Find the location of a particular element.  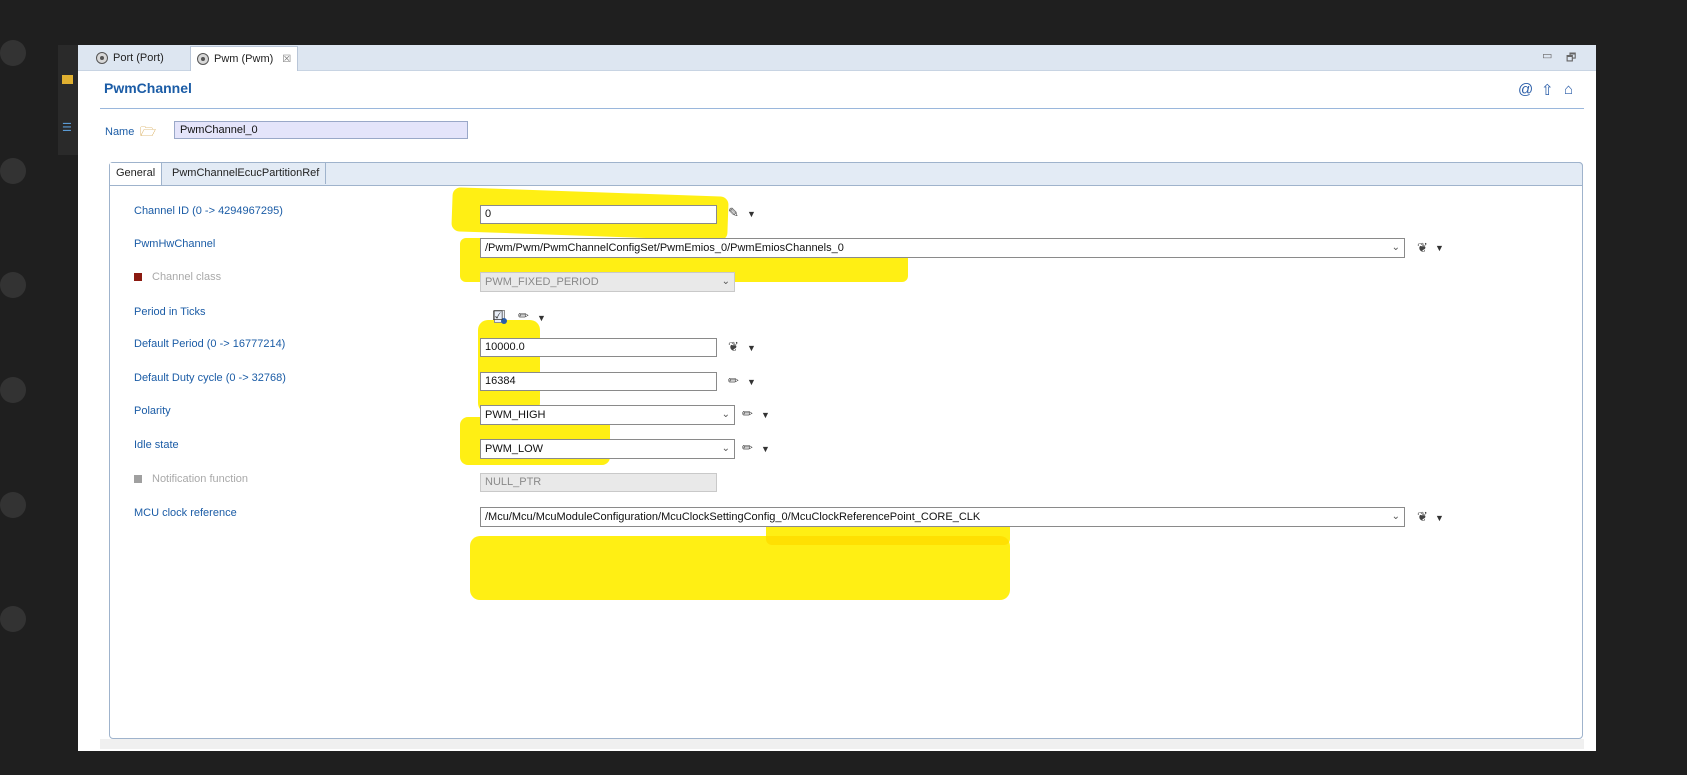

default-duty-input: 16384 is located at coordinates (598, 381).